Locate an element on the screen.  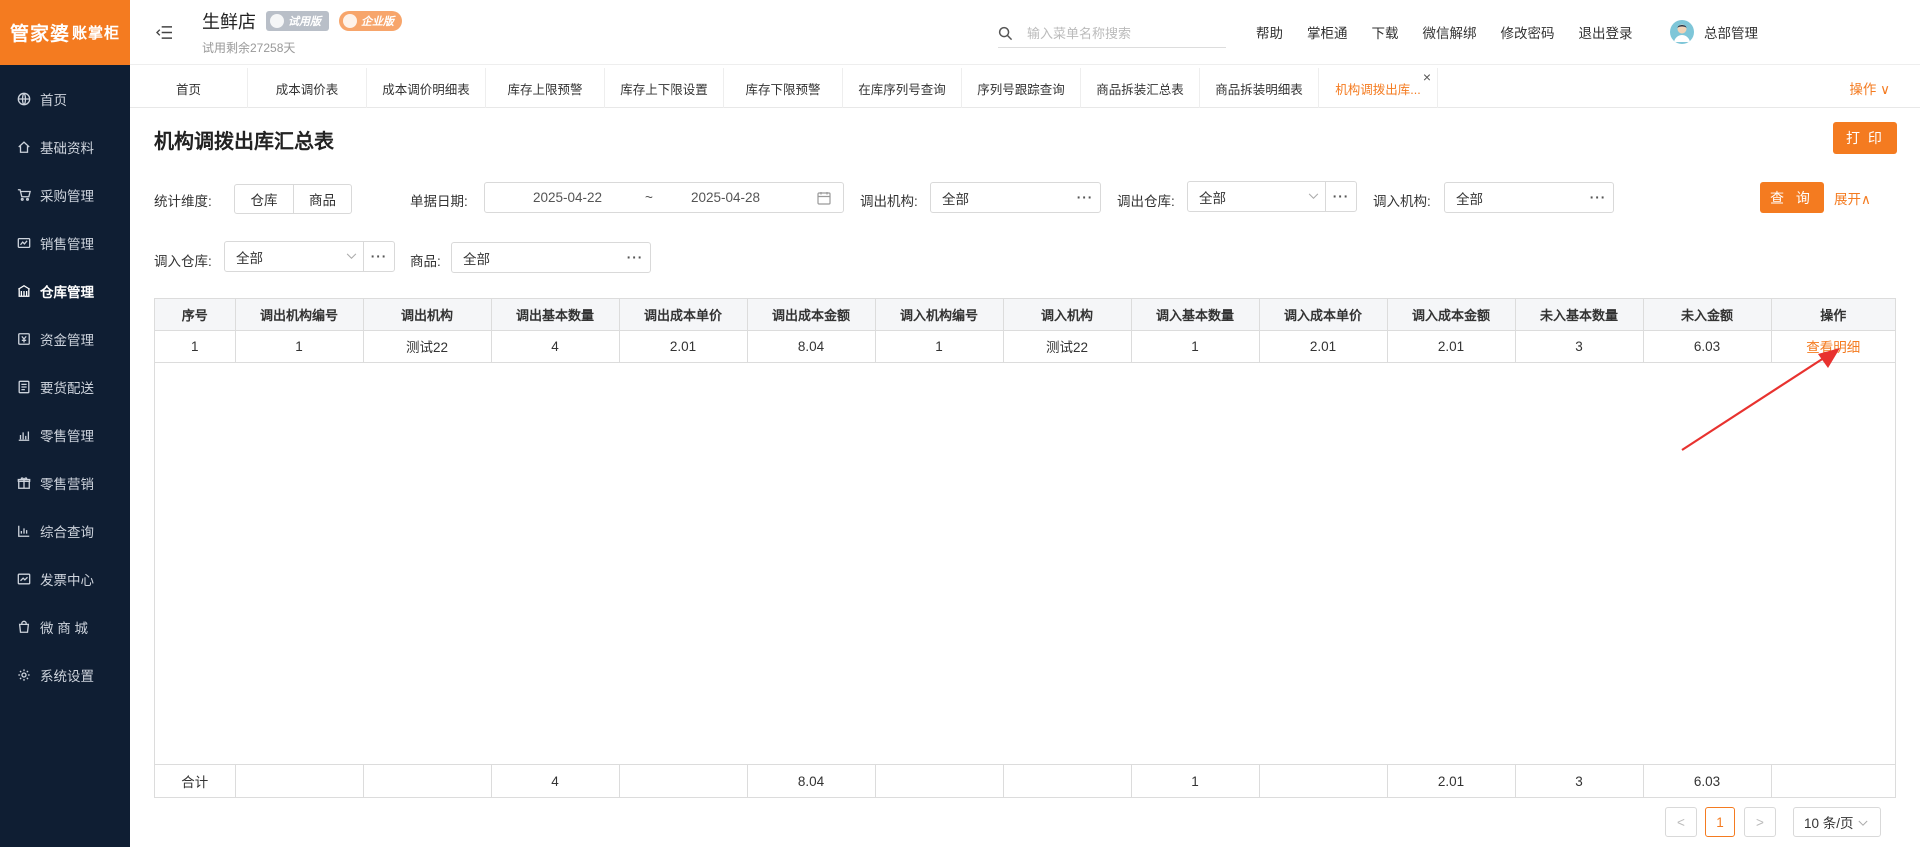
query-button: 查 询 is located at coordinates (1792, 197).